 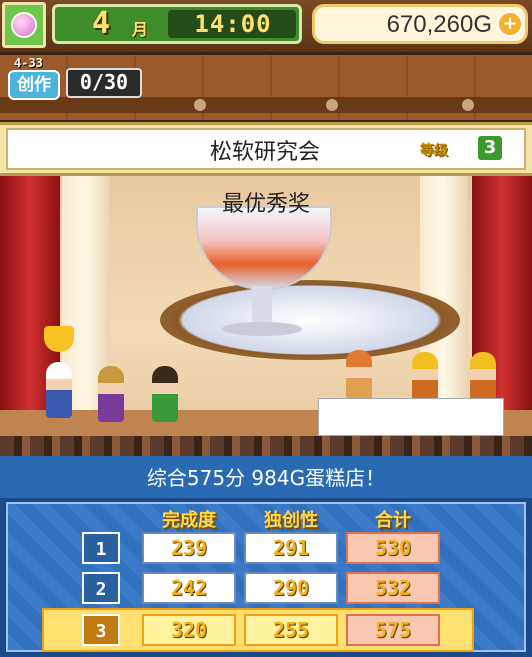 I want to click on wood-beam, so click(x=266, y=105).